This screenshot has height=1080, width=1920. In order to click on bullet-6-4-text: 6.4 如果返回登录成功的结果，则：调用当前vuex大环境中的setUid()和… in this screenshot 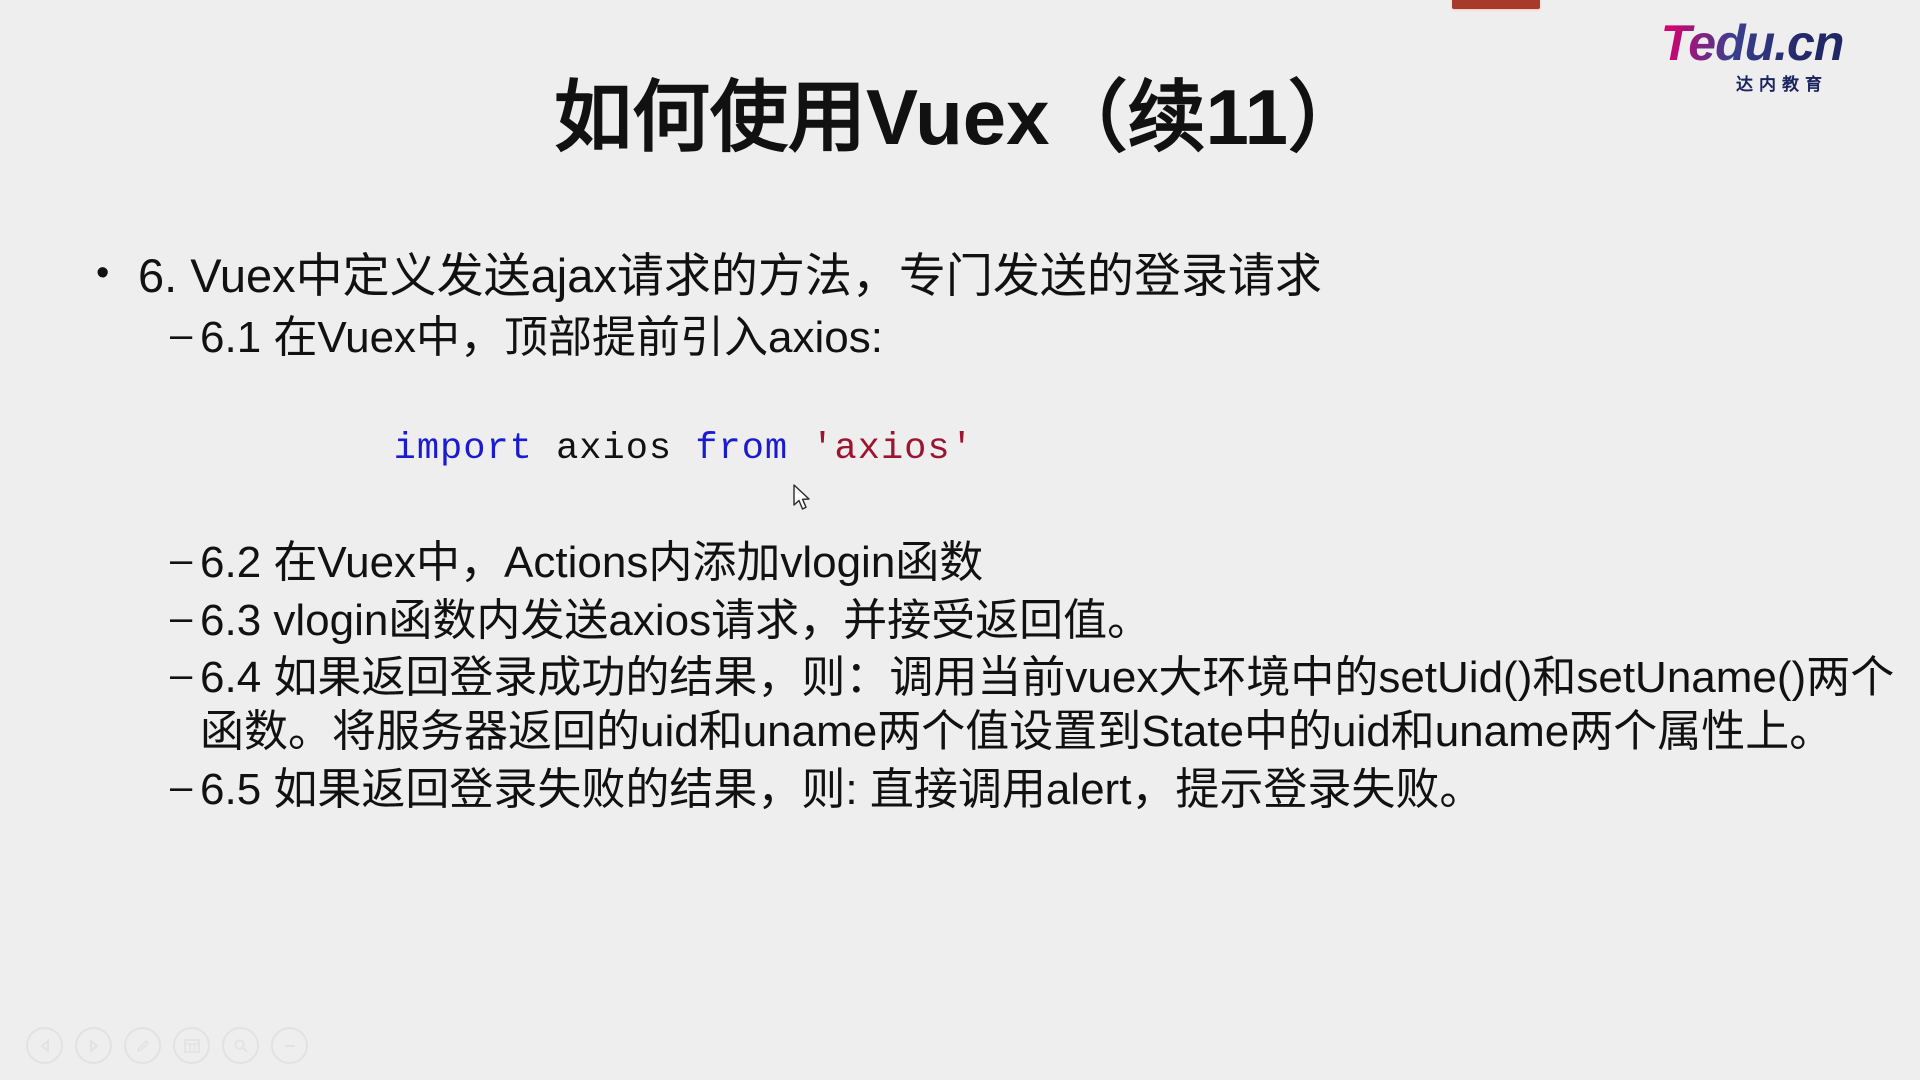, I will do `click(1047, 705)`.